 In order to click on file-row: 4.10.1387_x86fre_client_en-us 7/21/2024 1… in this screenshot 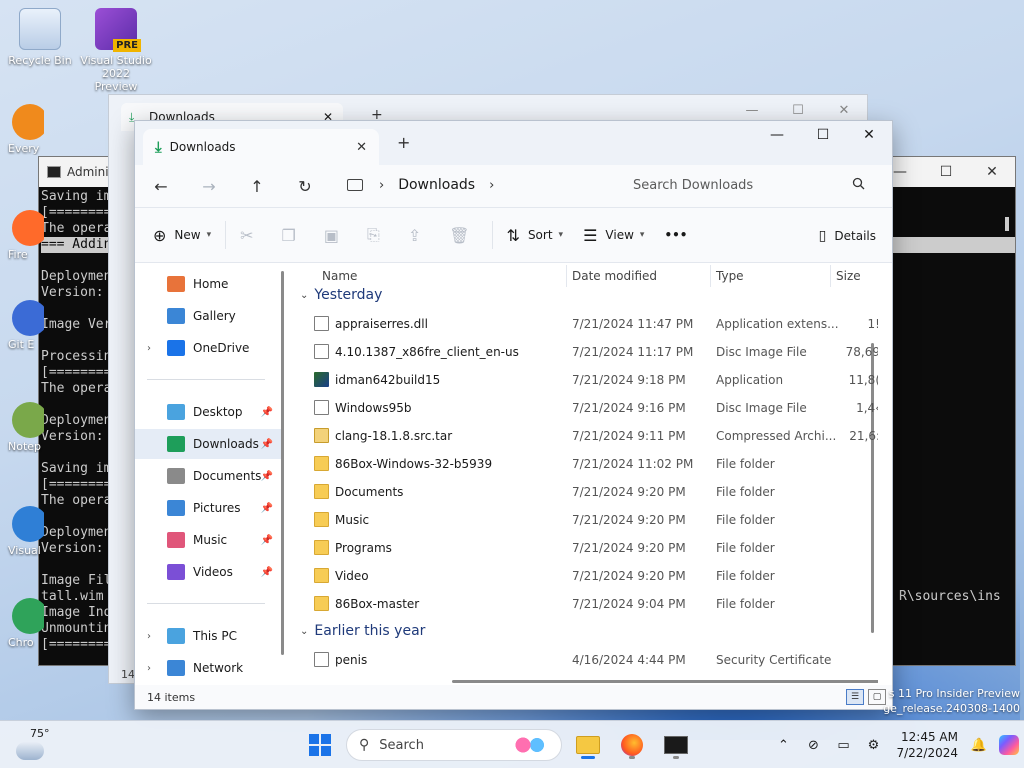, I will do `click(585, 351)`.